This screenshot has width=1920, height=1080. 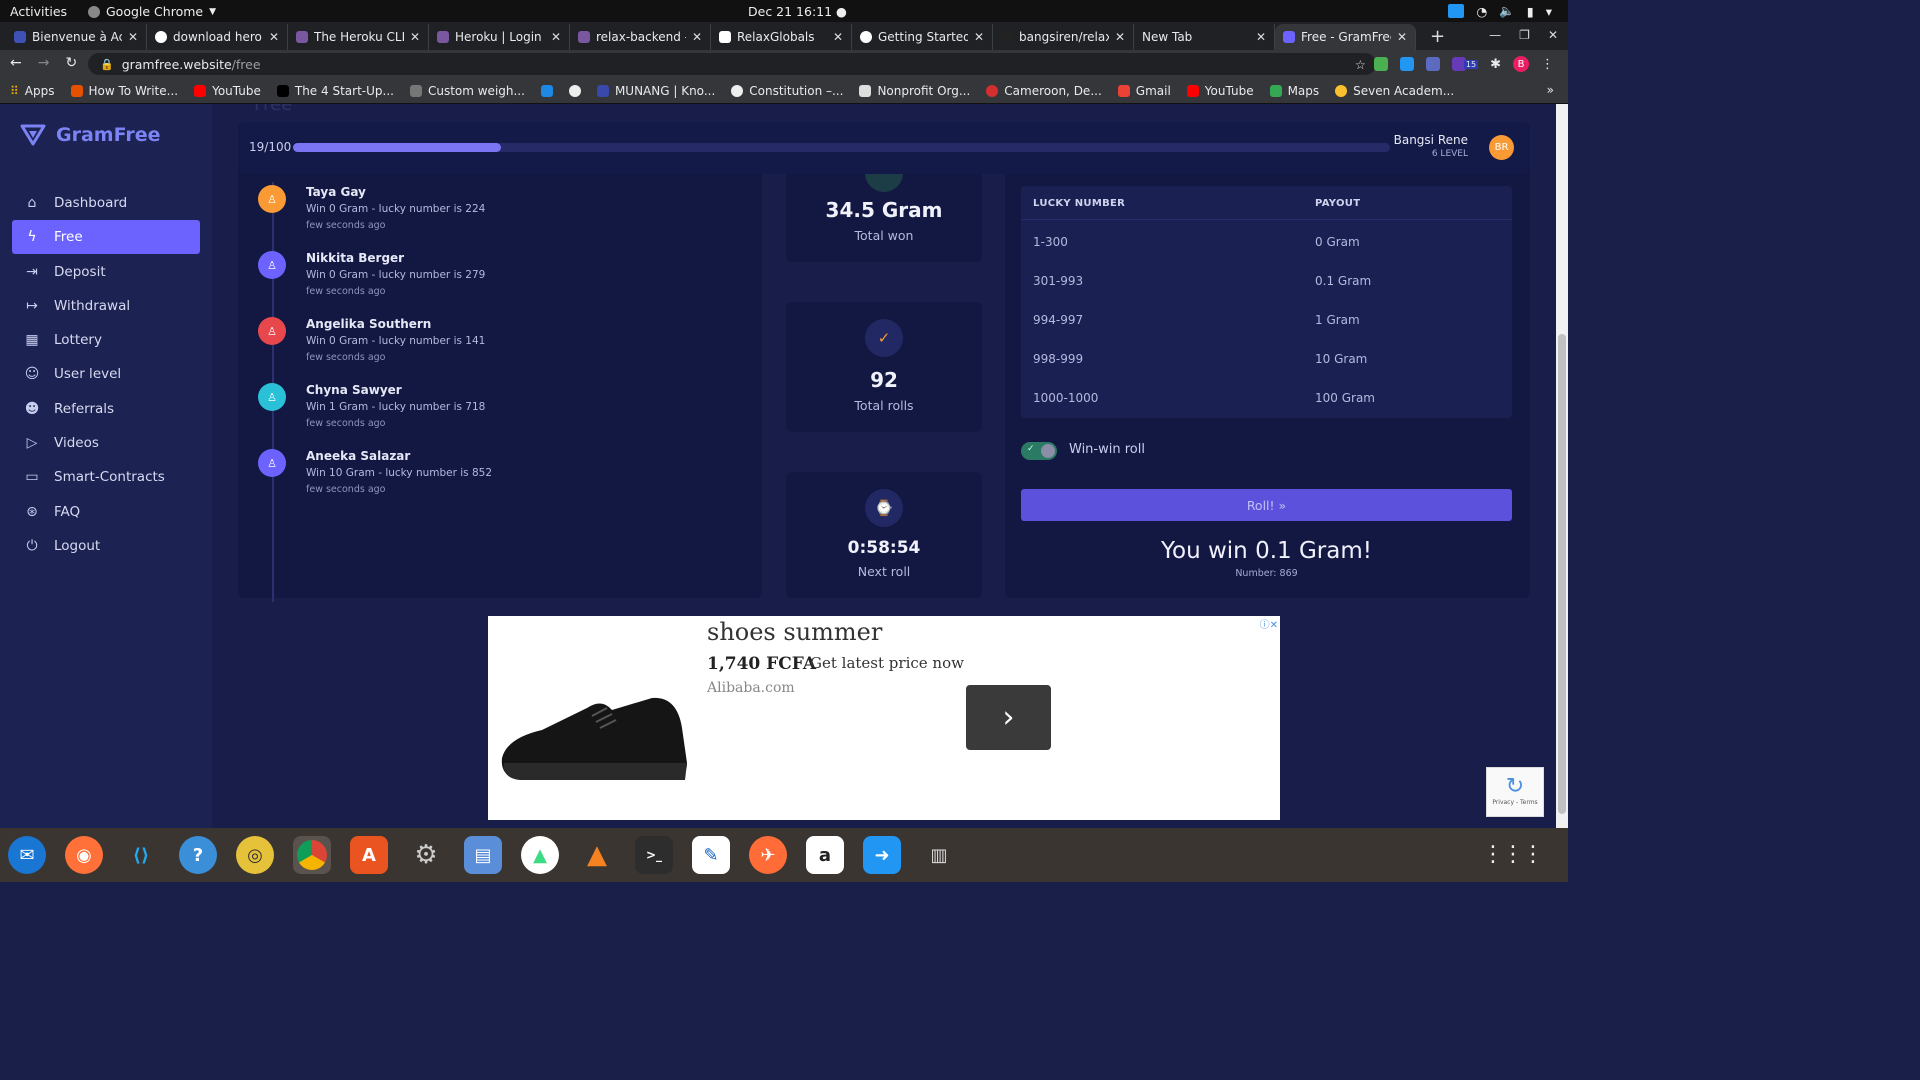 I want to click on browser-tab: New Tab ✕, so click(x=1204, y=37).